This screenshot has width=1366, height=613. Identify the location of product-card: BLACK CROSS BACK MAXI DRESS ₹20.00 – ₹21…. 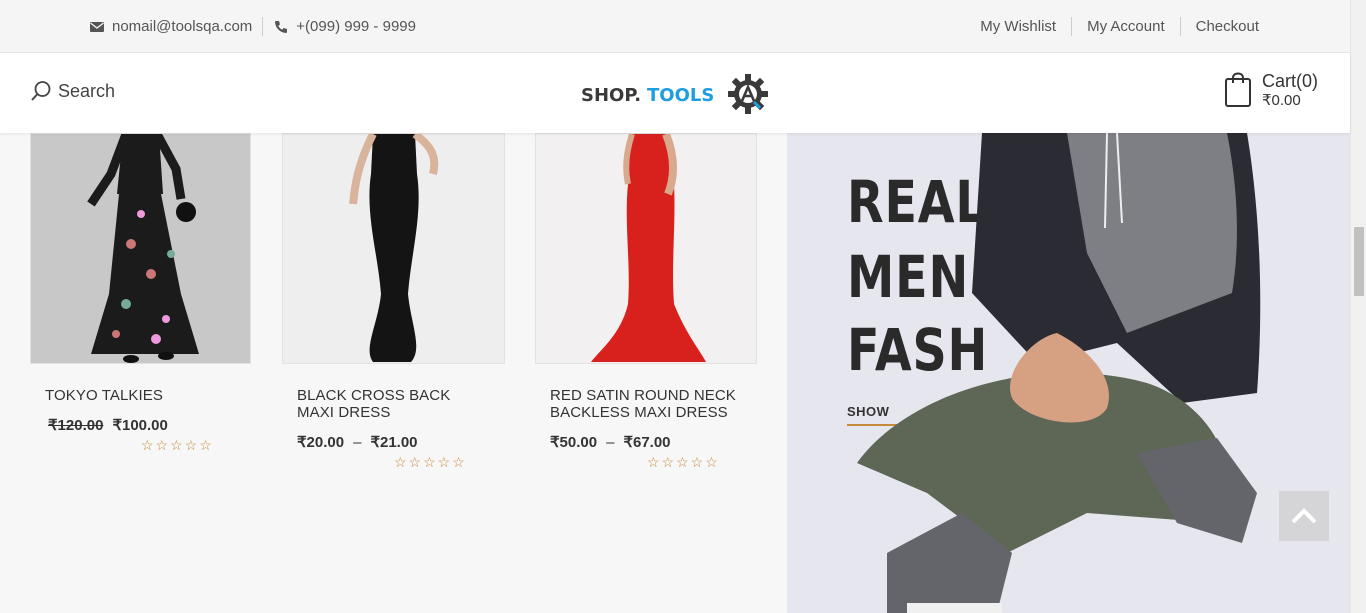
(394, 303).